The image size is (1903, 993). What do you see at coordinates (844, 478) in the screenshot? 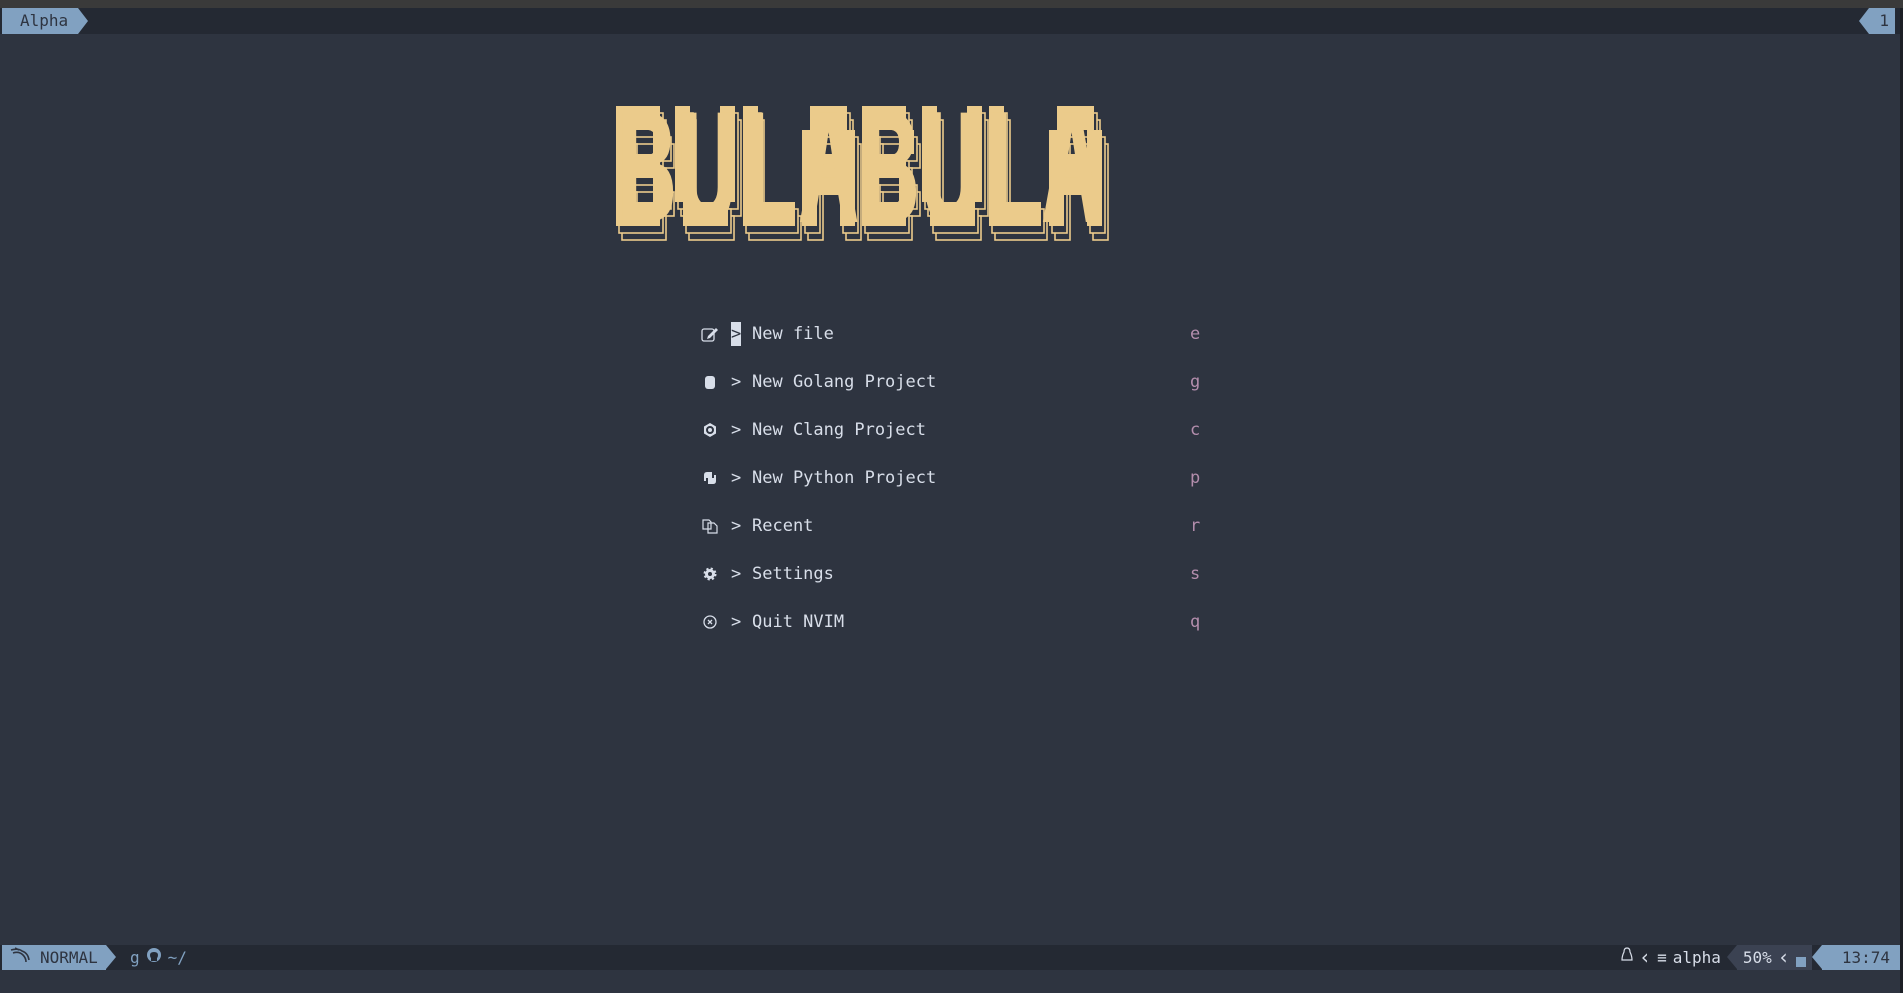
I see `menu-item-label: New Python Project` at bounding box center [844, 478].